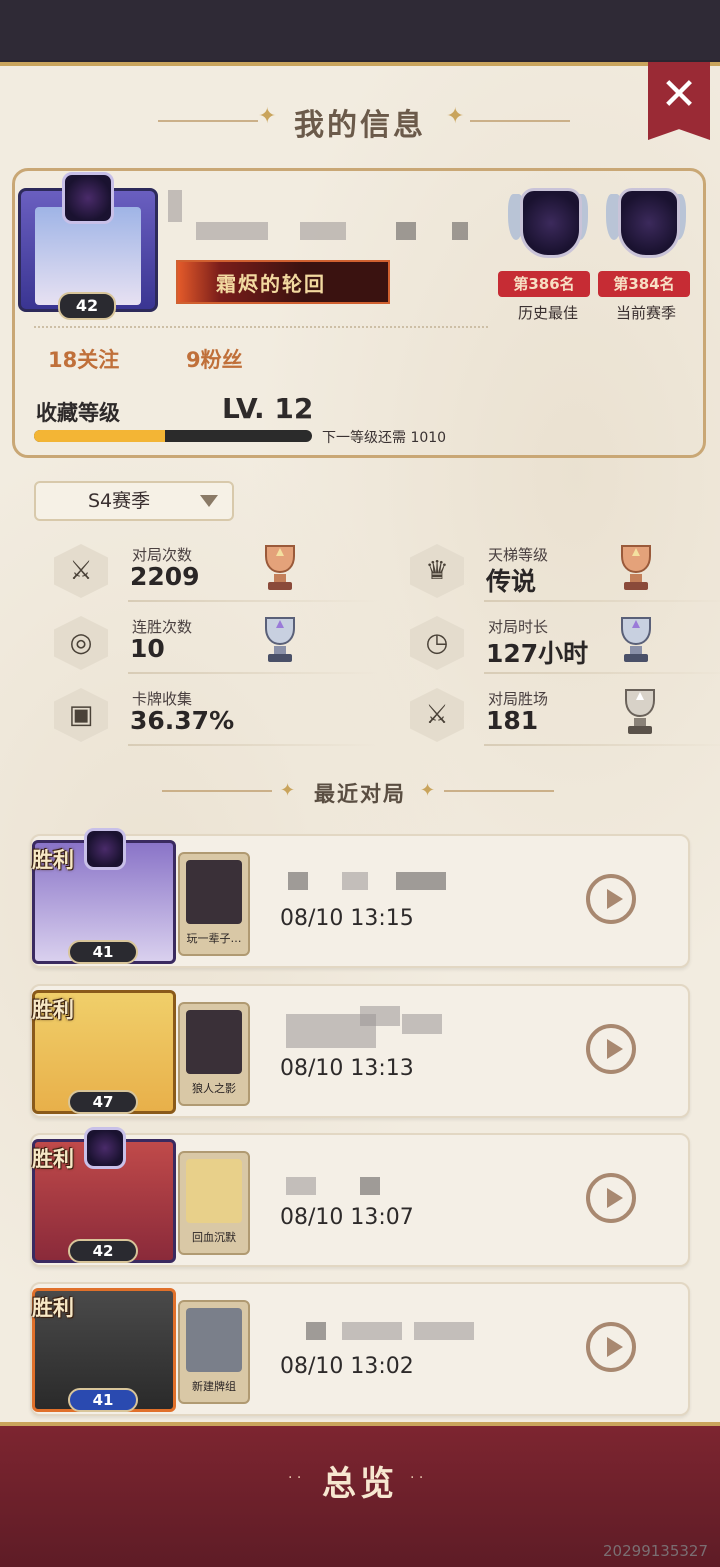 The width and height of the screenshot is (720, 1567). I want to click on season-selected: S4赛季, so click(119, 501).